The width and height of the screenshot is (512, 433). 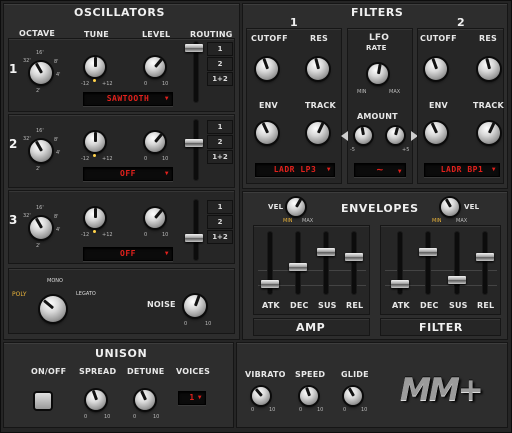 What do you see at coordinates (194, 48) in the screenshot?
I see `osc1-routing-handle` at bounding box center [194, 48].